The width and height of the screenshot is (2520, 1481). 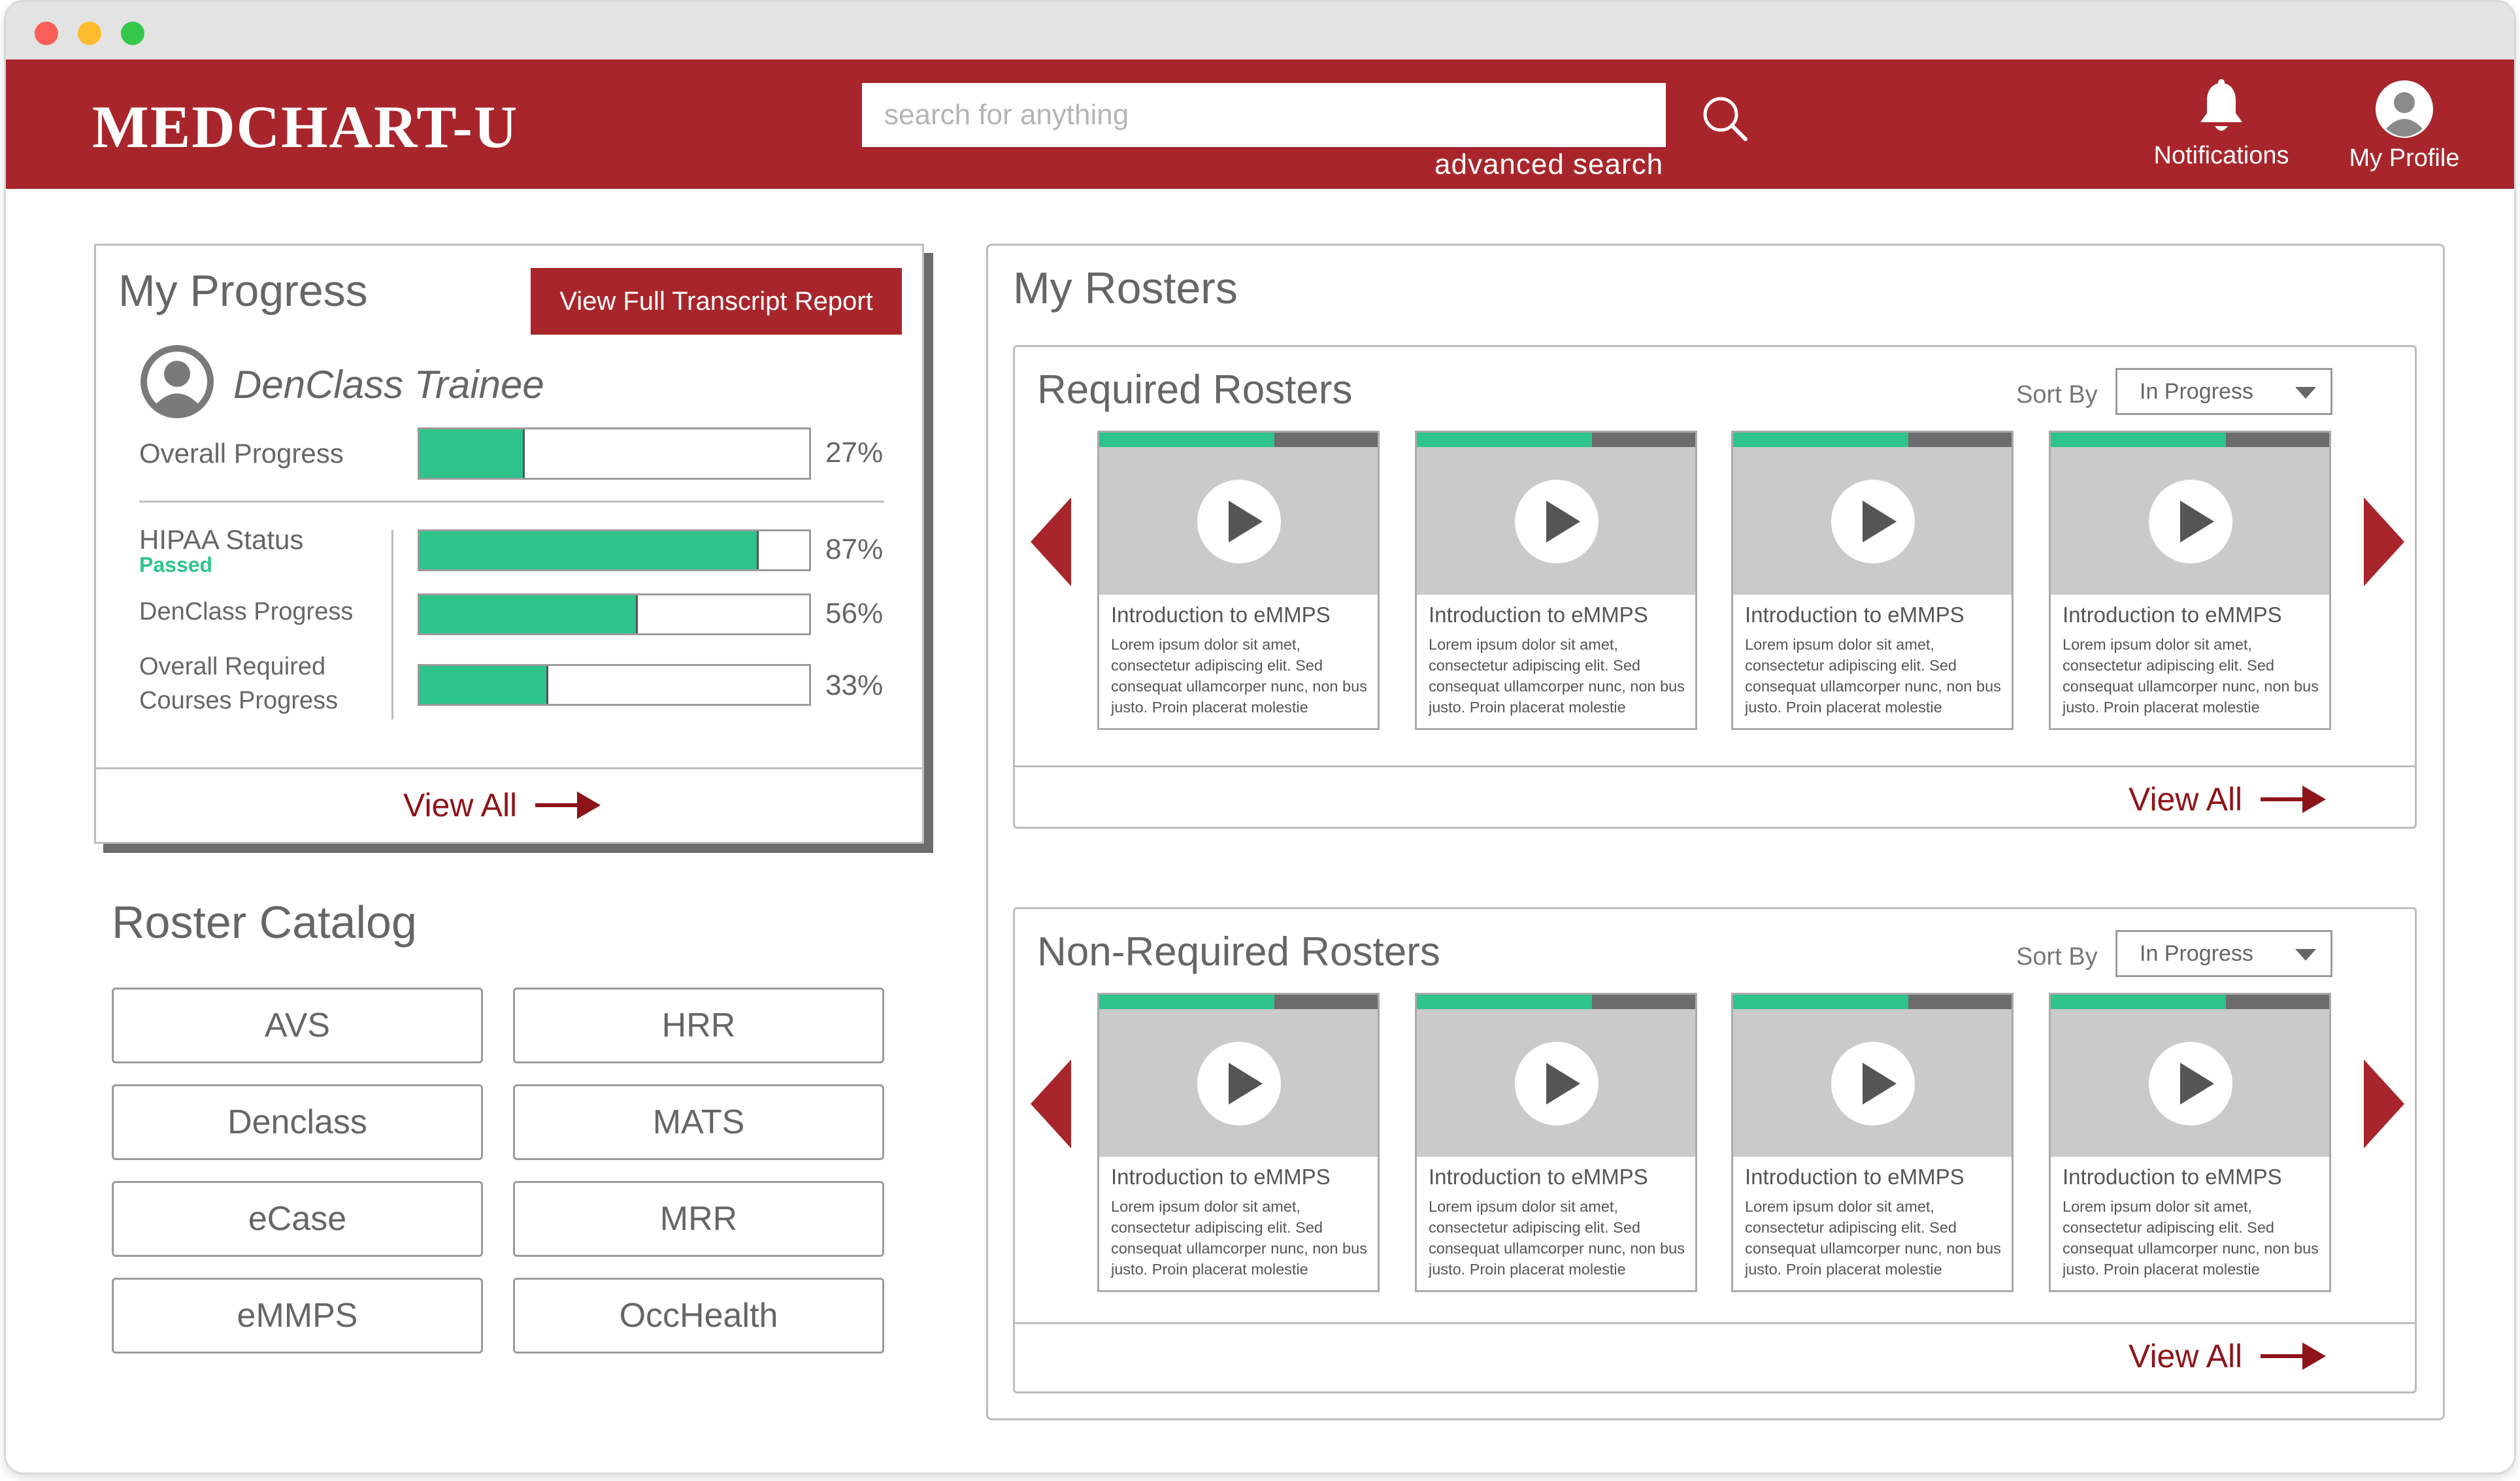 I want to click on denclass-progress-label: DenClass Progress, so click(x=246, y=611).